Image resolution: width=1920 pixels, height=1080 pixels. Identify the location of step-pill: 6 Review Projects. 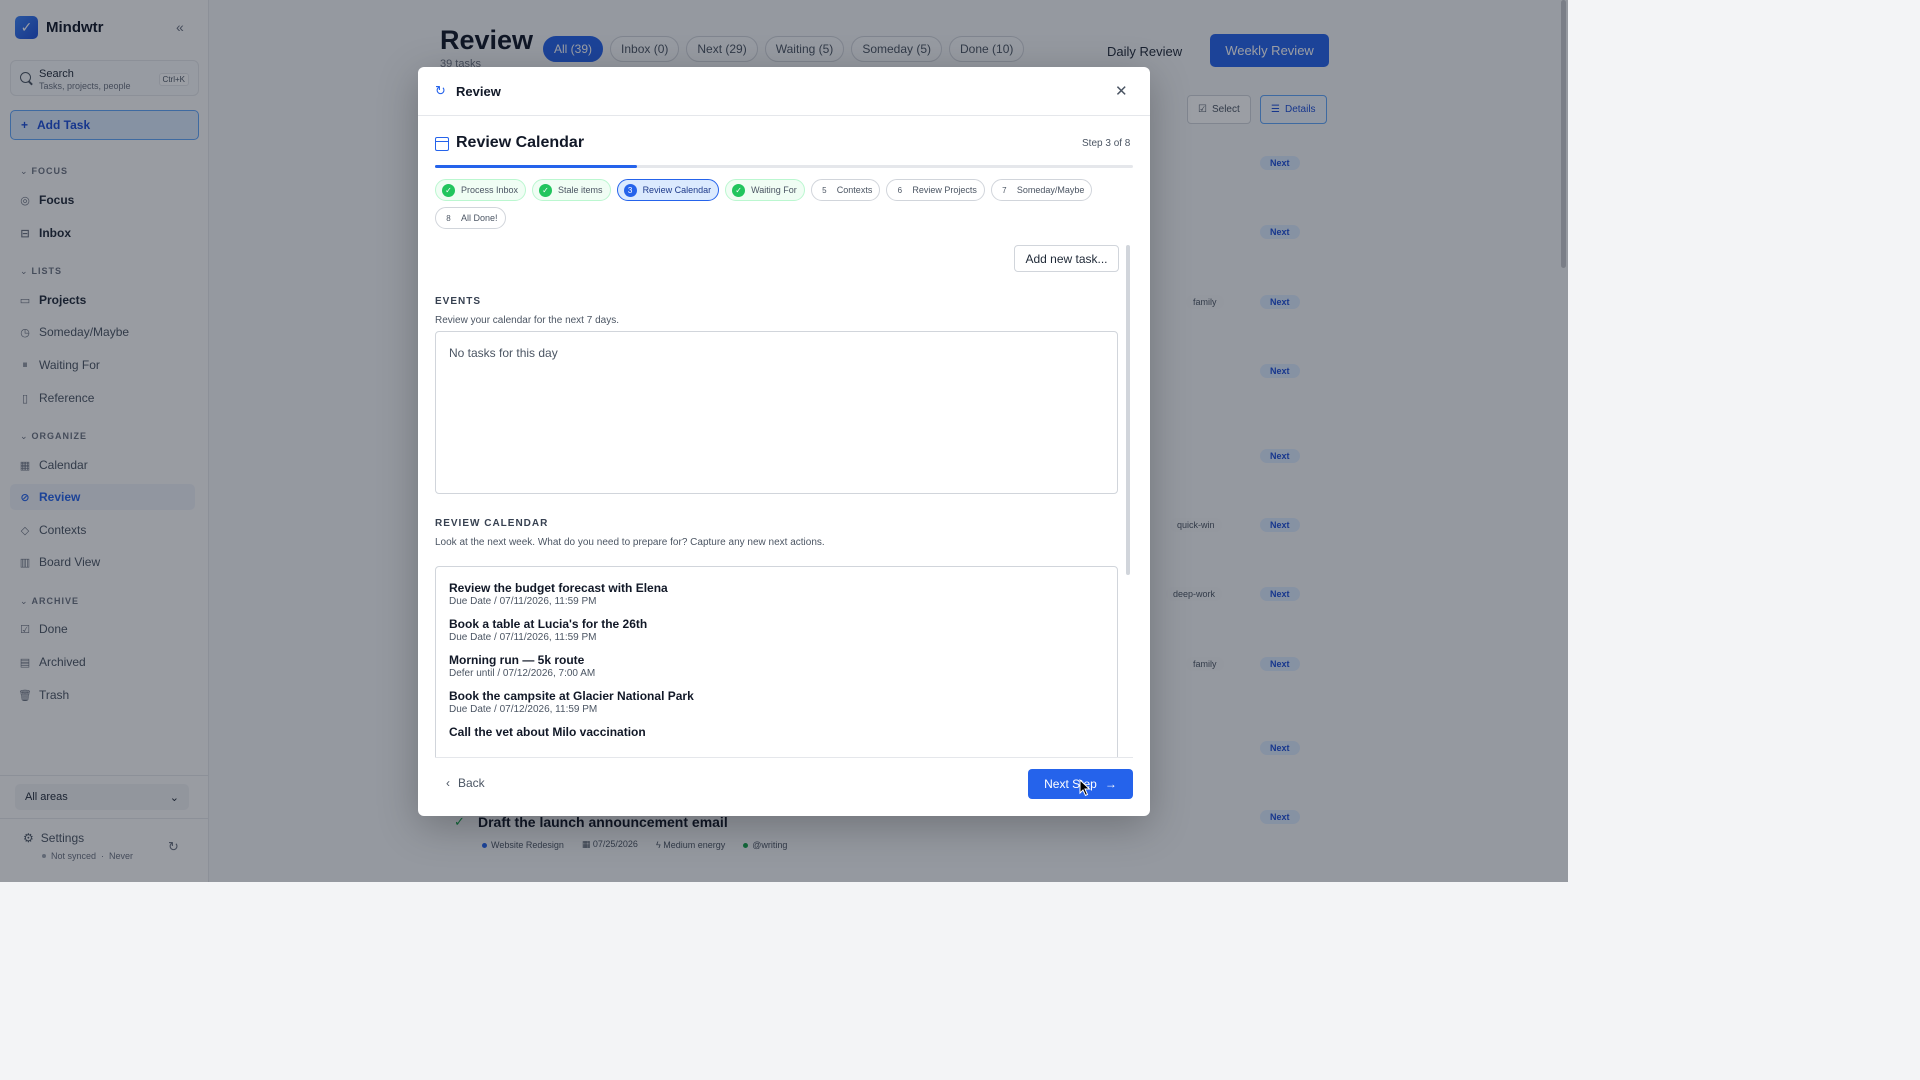
(935, 190).